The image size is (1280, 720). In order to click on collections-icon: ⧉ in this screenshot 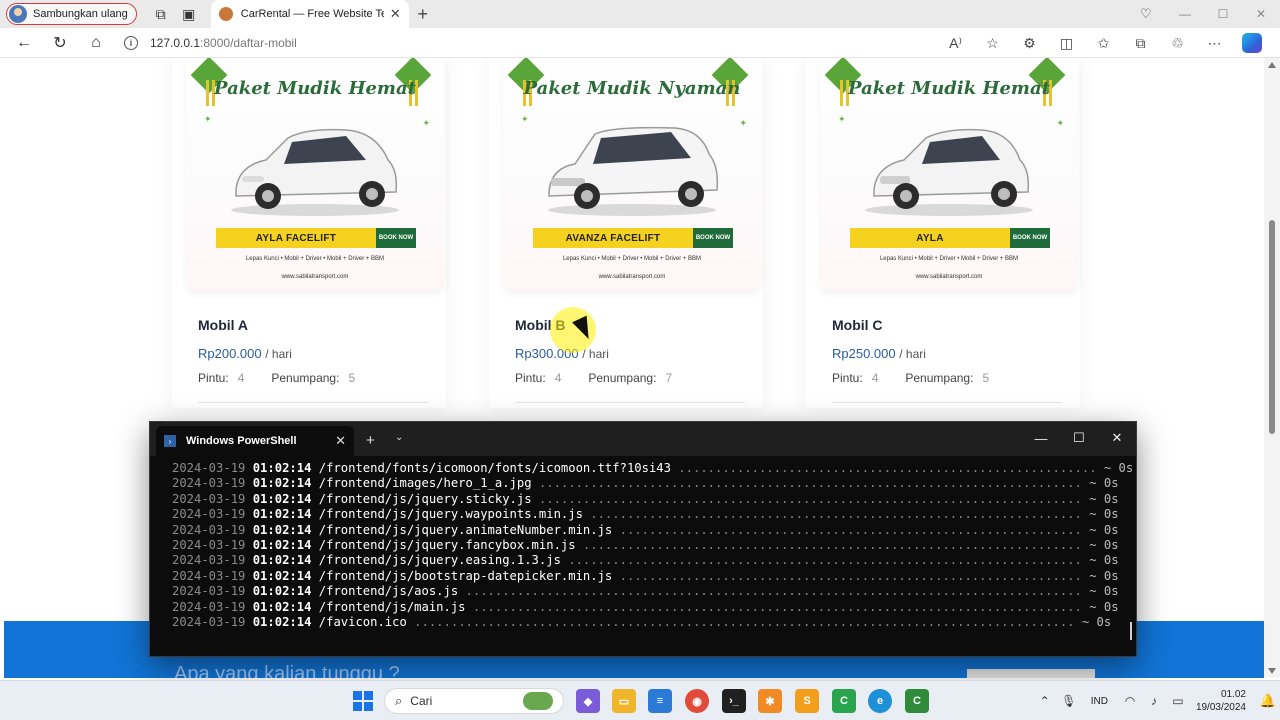, I will do `click(1140, 43)`.